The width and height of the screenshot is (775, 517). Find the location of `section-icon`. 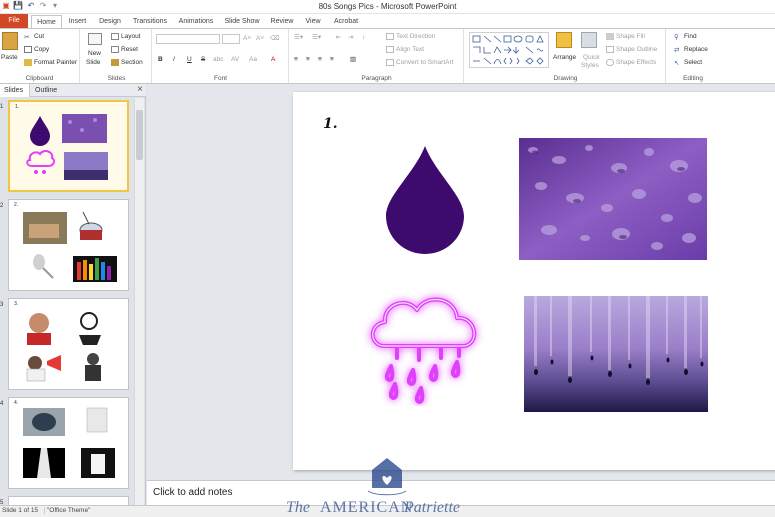

section-icon is located at coordinates (115, 62).